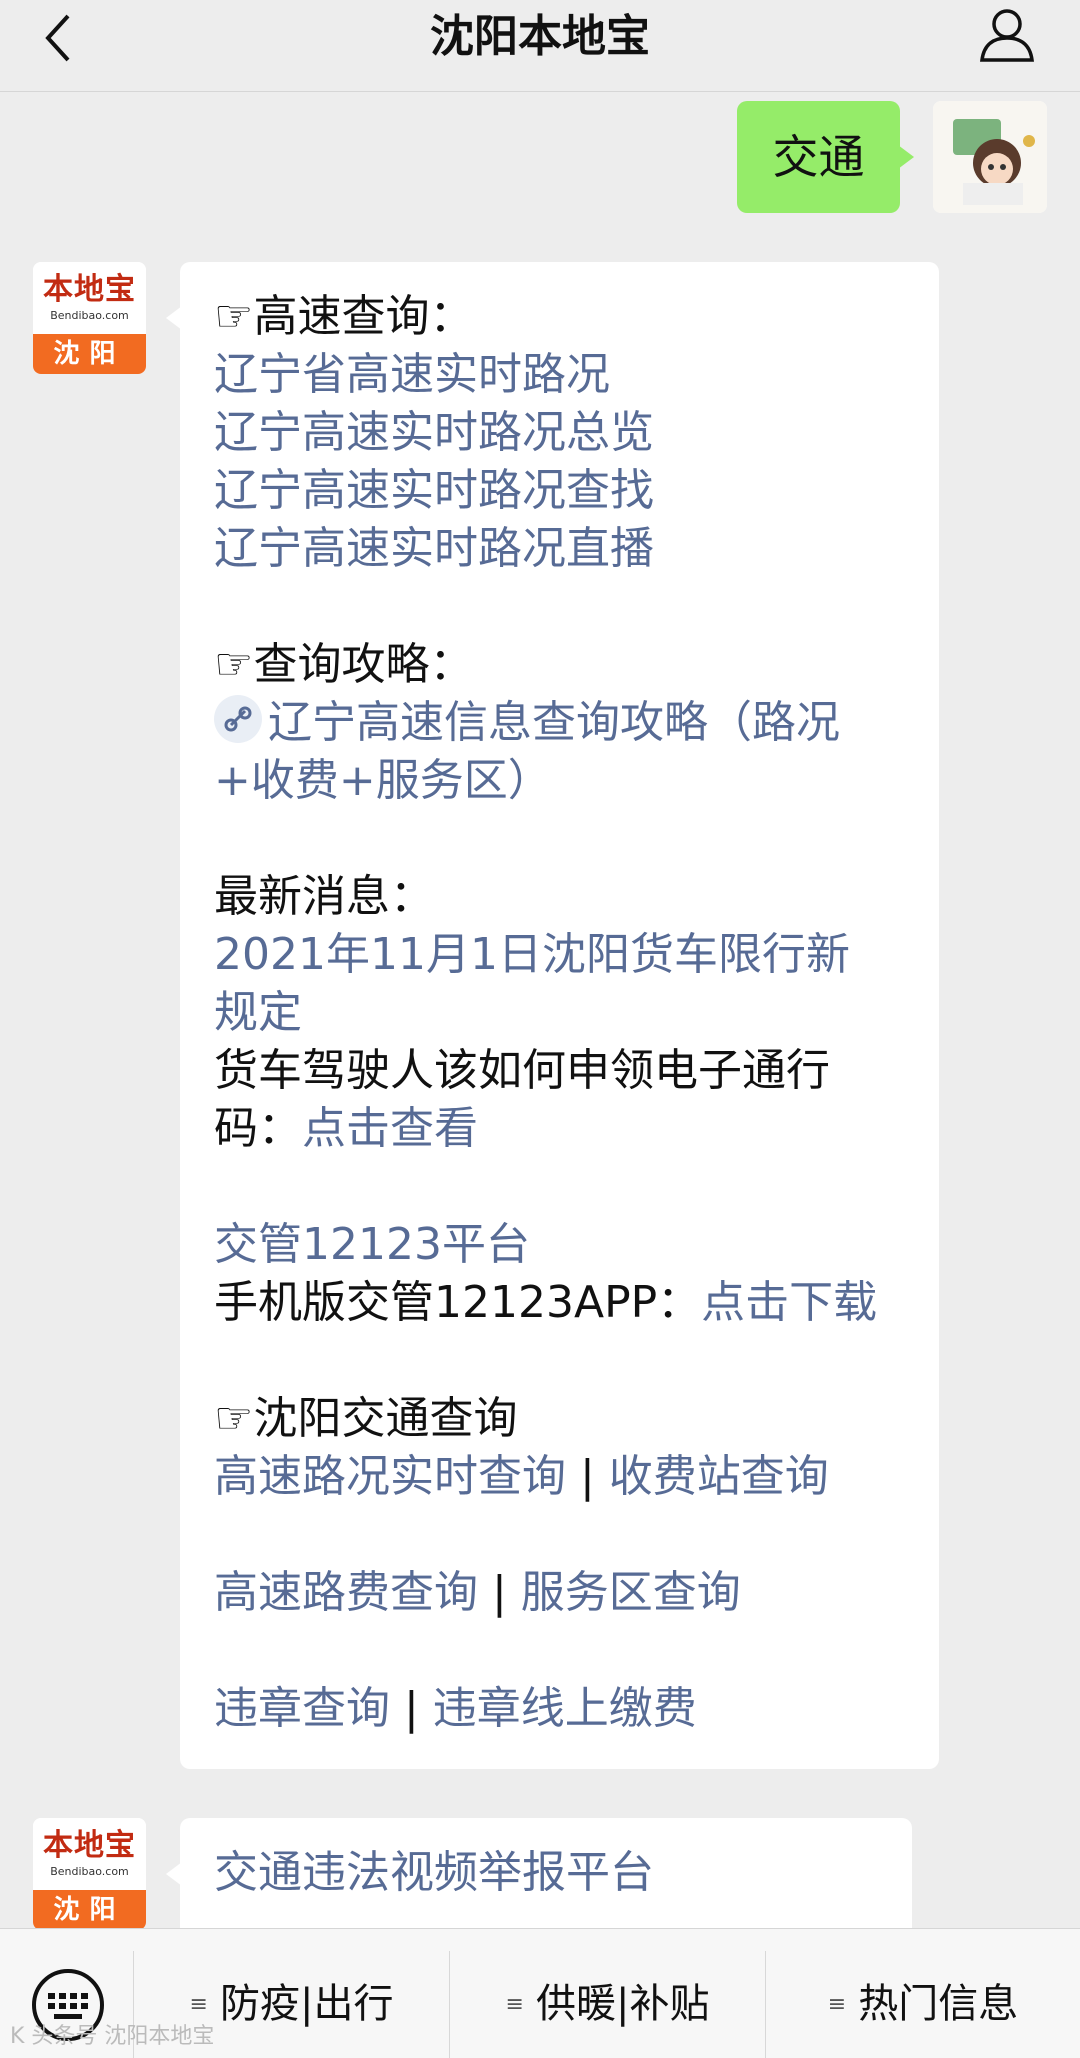 Image resolution: width=1080 pixels, height=2058 pixels. I want to click on menu-item-label: 防疫|出行, so click(306, 2004).